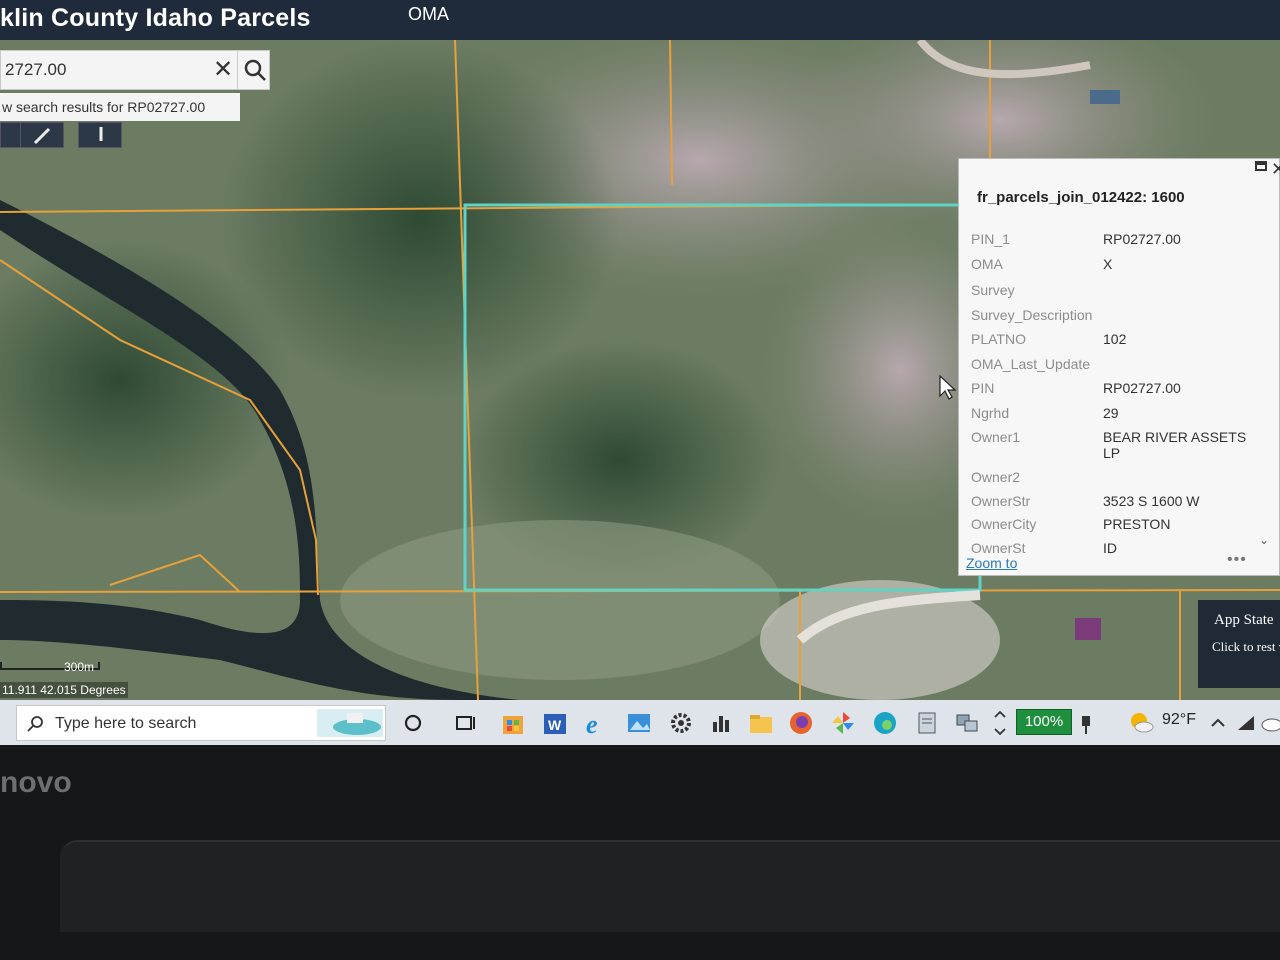 The height and width of the screenshot is (960, 1280). I want to click on attr-value: 3523 S 1600 W, so click(1151, 501).